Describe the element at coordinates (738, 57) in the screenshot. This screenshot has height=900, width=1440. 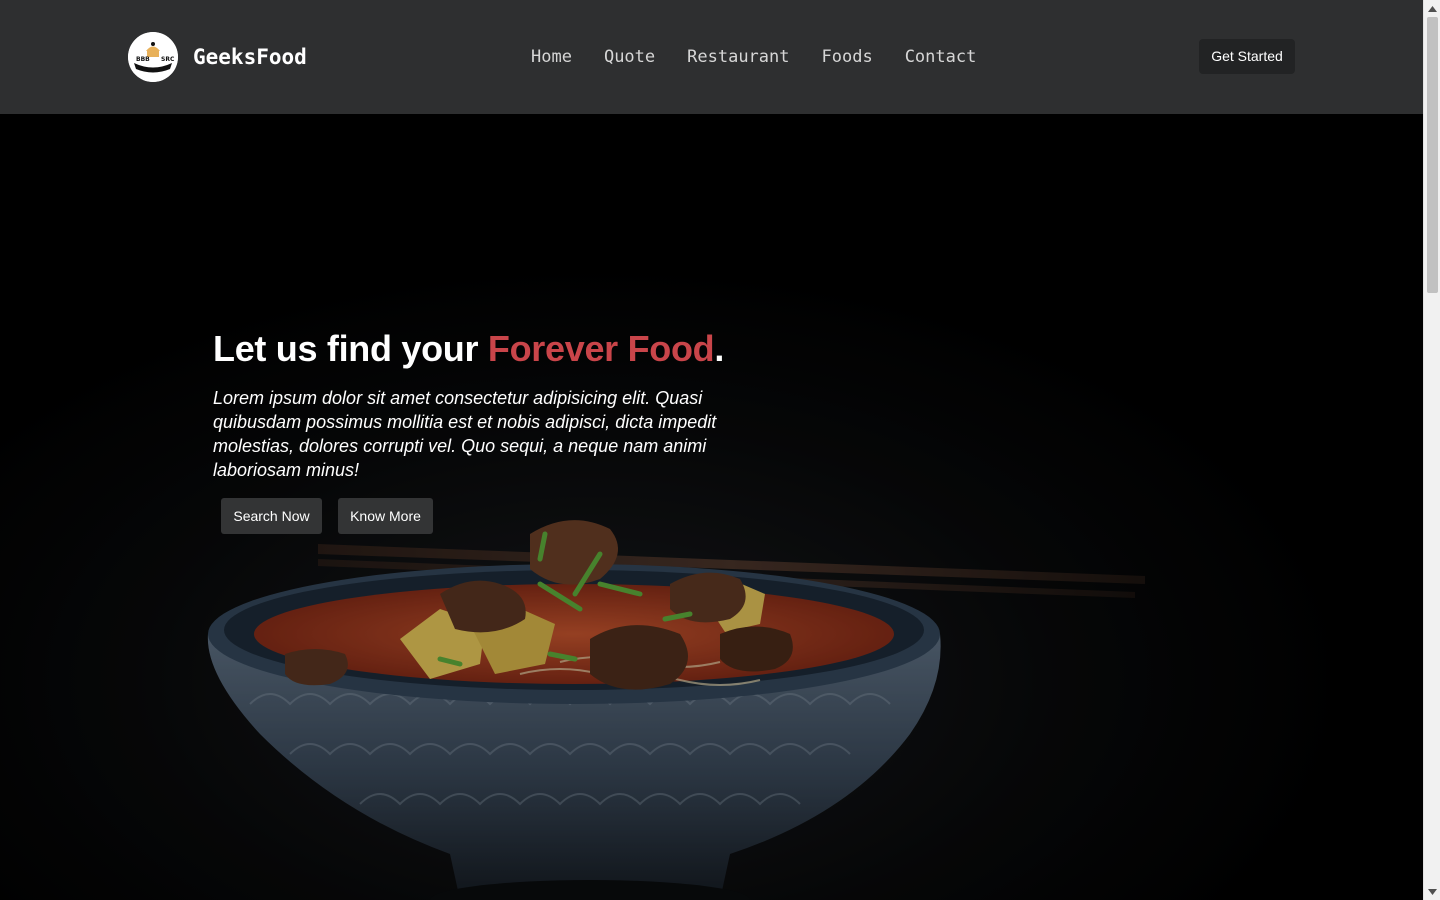
I see `nav-item-restaurant: Restaurant` at that location.